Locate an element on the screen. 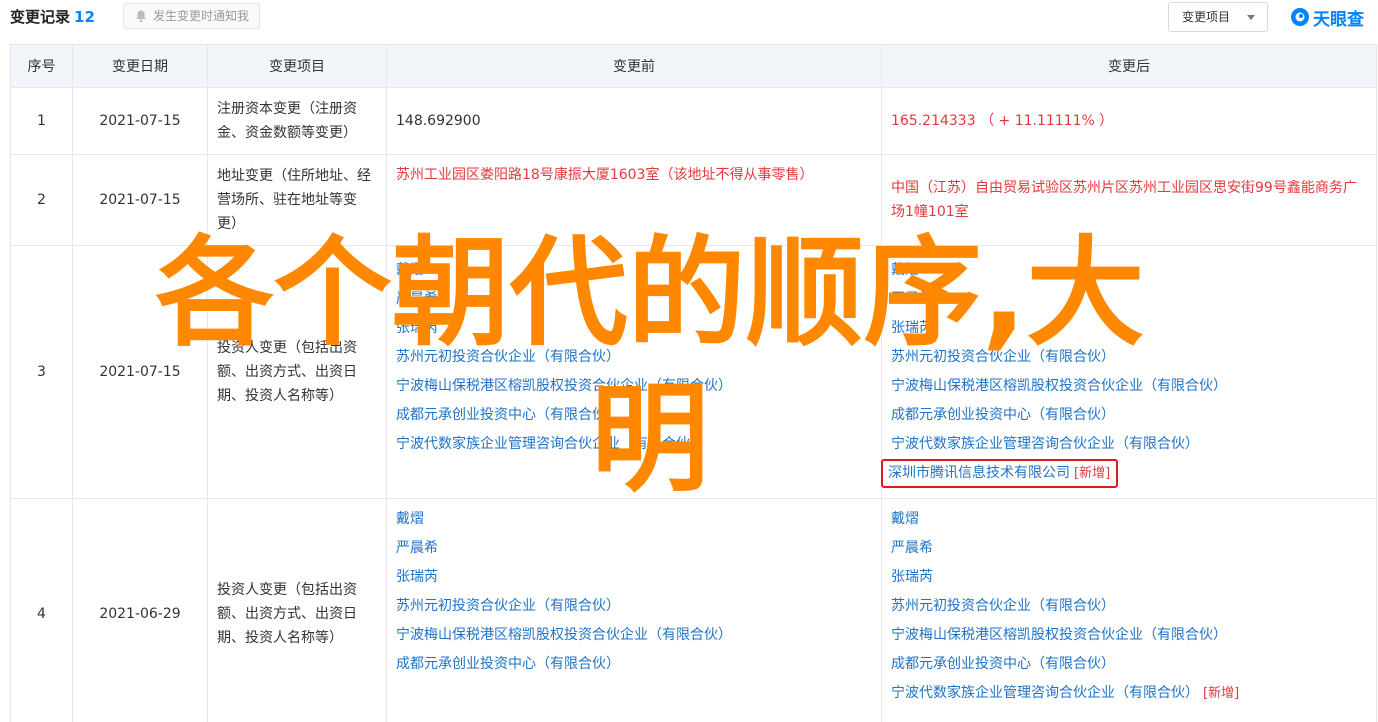 The image size is (1378, 722). table-header-row: 序号 变更日期 变更项目 变更前 变更后 is located at coordinates (693, 66).